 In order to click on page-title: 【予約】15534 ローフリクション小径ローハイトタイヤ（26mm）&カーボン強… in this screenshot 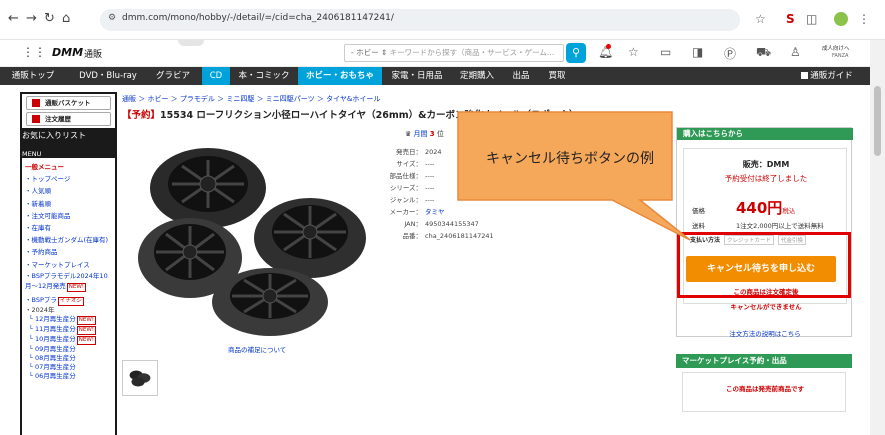, I will do `click(350, 114)`.